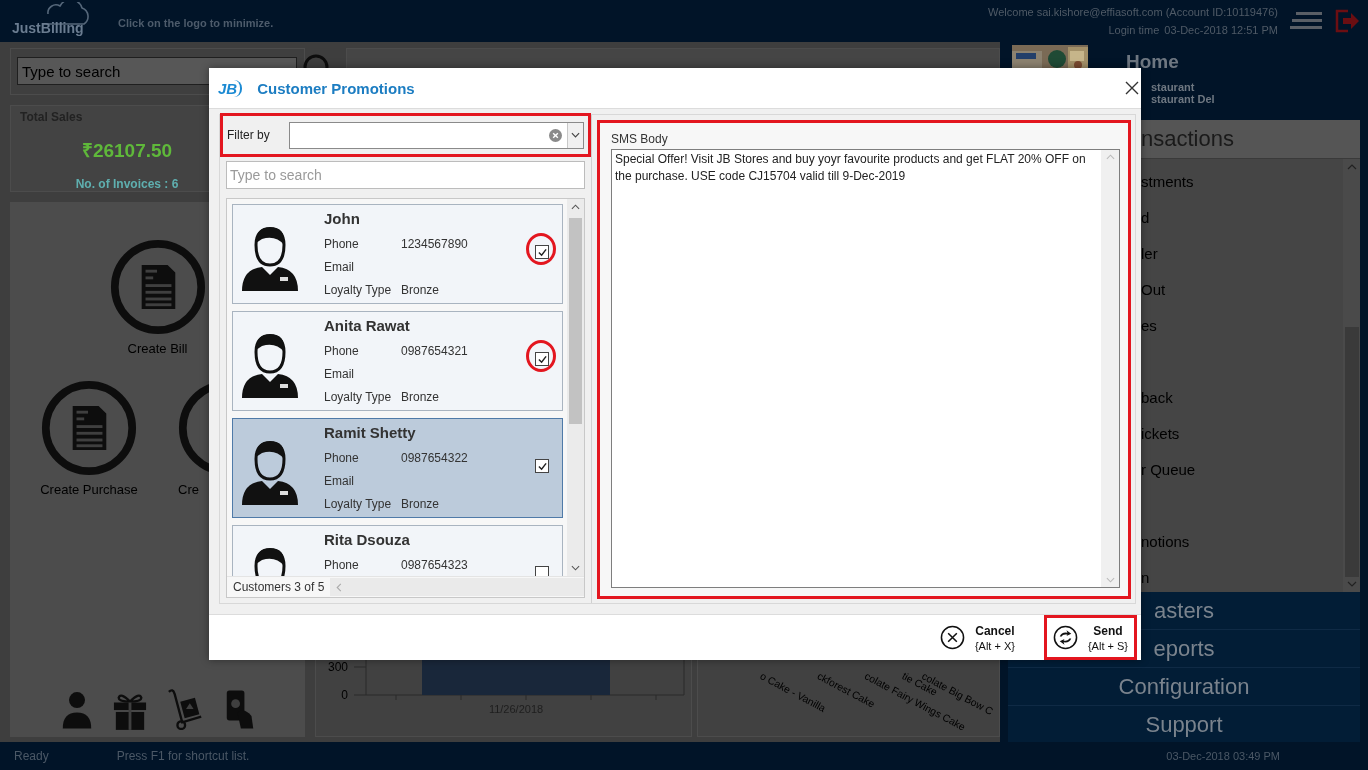 This screenshot has width=1368, height=770. Describe the element at coordinates (434, 243) in the screenshot. I see `phone-number: 1234567890` at that location.